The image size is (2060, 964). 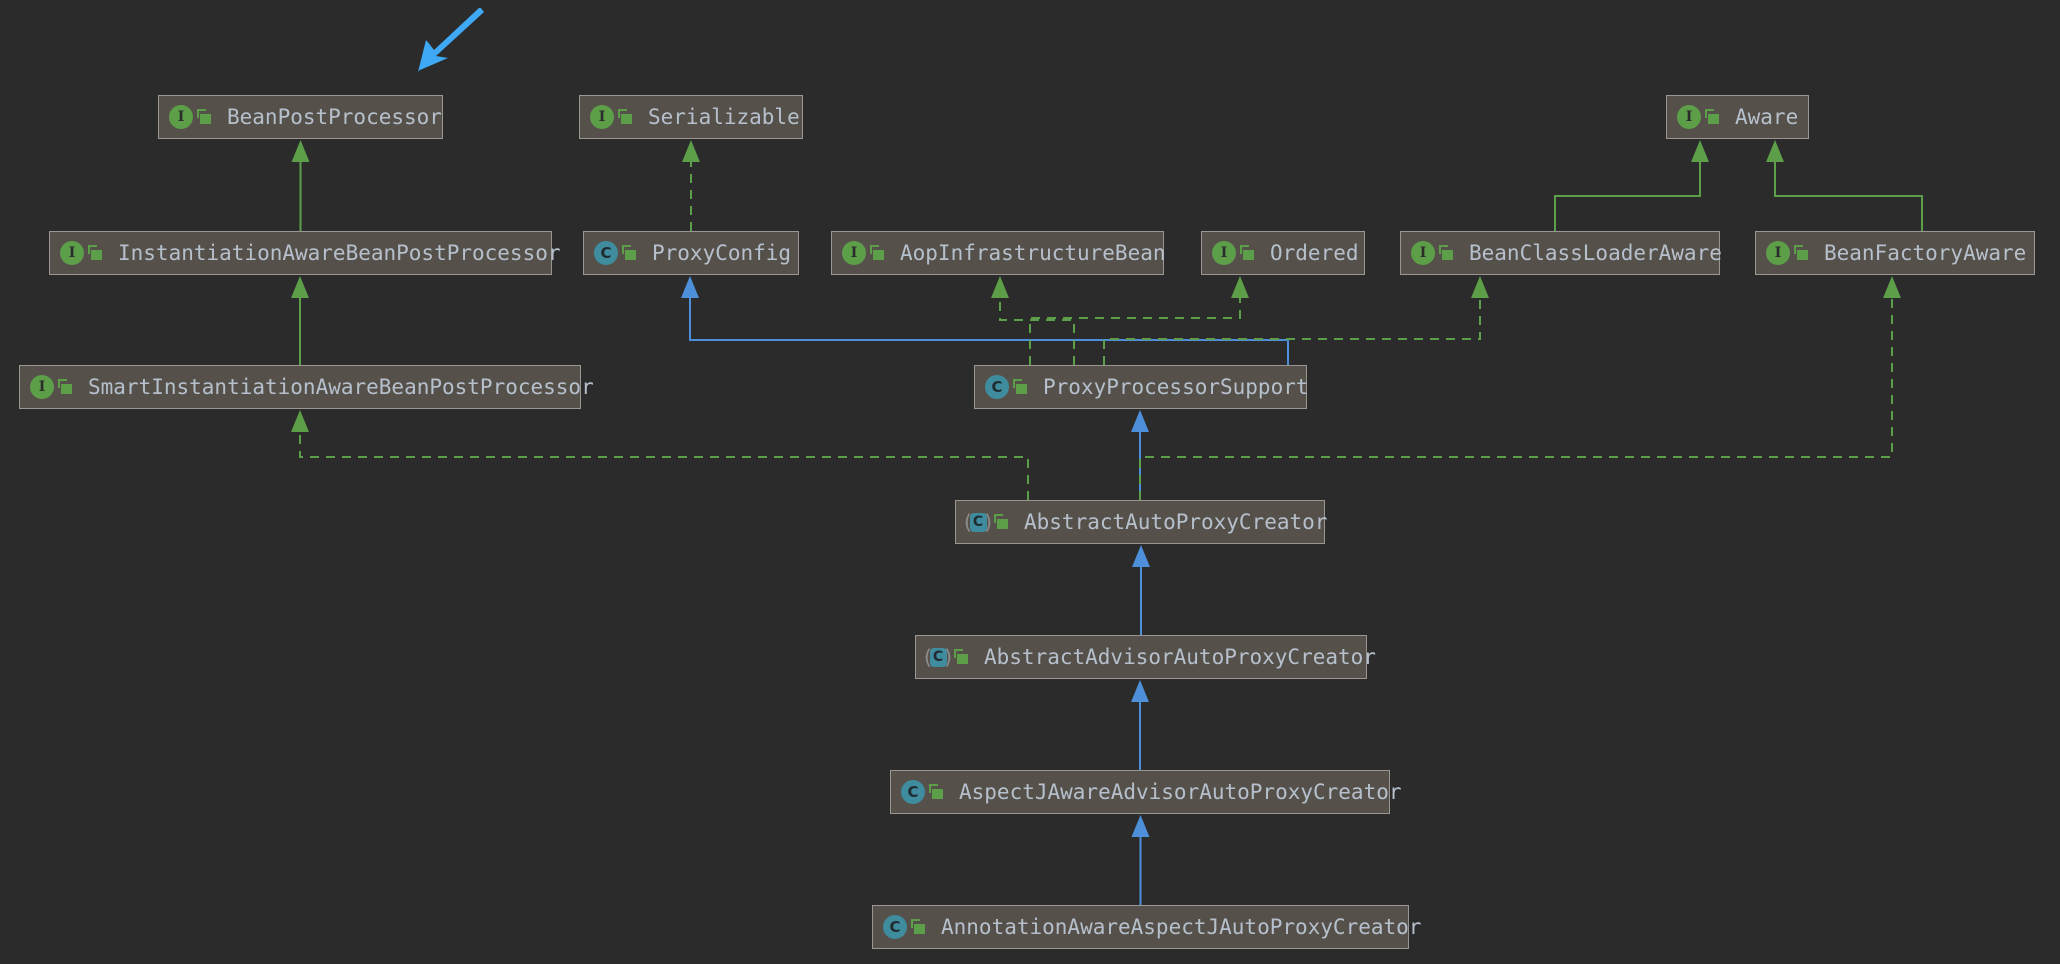 I want to click on arrowhead-extends-class-e15, so click(x=1140, y=826).